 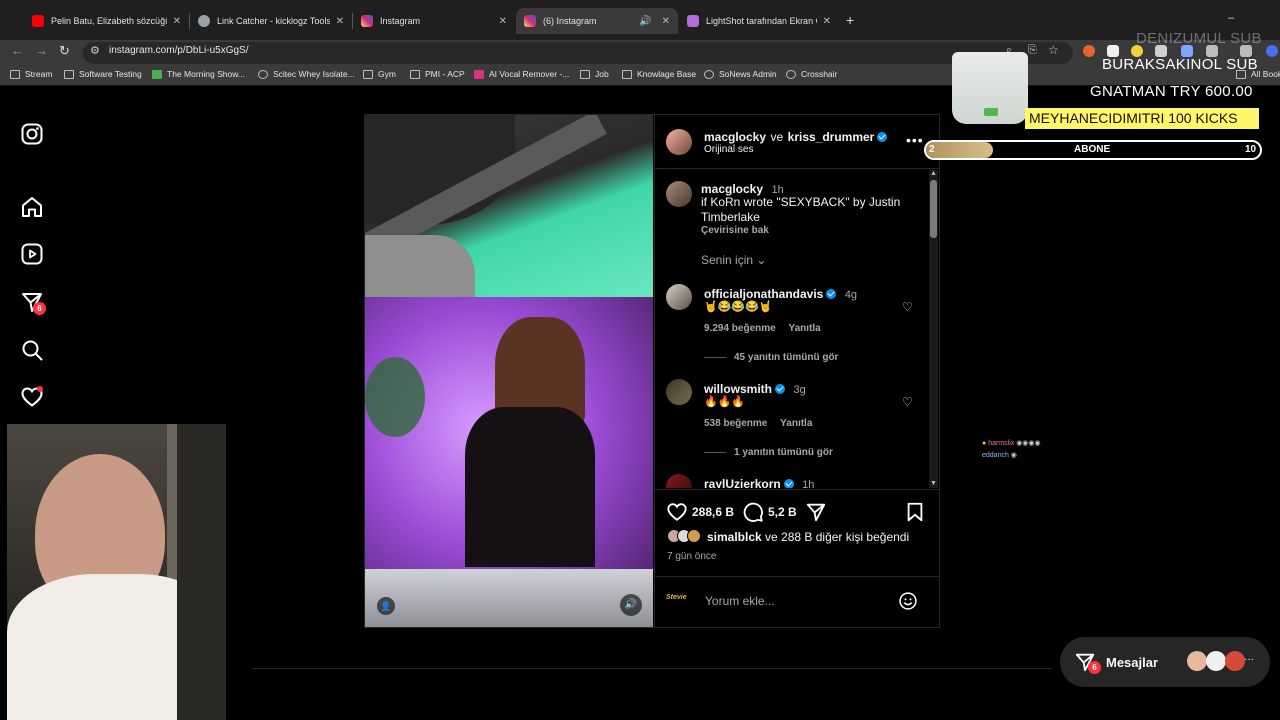 What do you see at coordinates (116, 572) in the screenshot?
I see `webcam-overlay` at bounding box center [116, 572].